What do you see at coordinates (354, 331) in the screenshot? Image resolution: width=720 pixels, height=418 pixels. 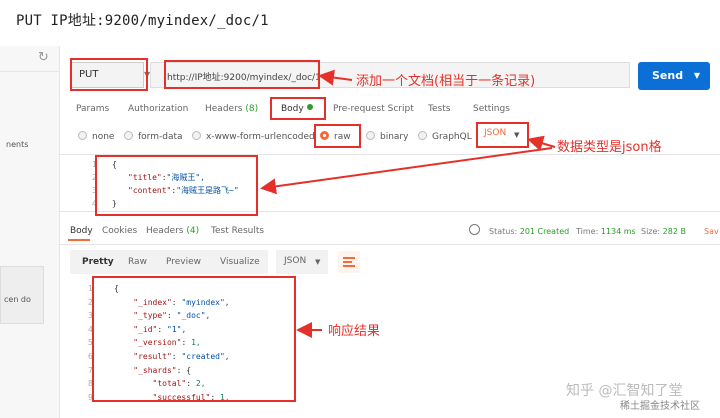 I see `annotation-response: 响应结果` at bounding box center [354, 331].